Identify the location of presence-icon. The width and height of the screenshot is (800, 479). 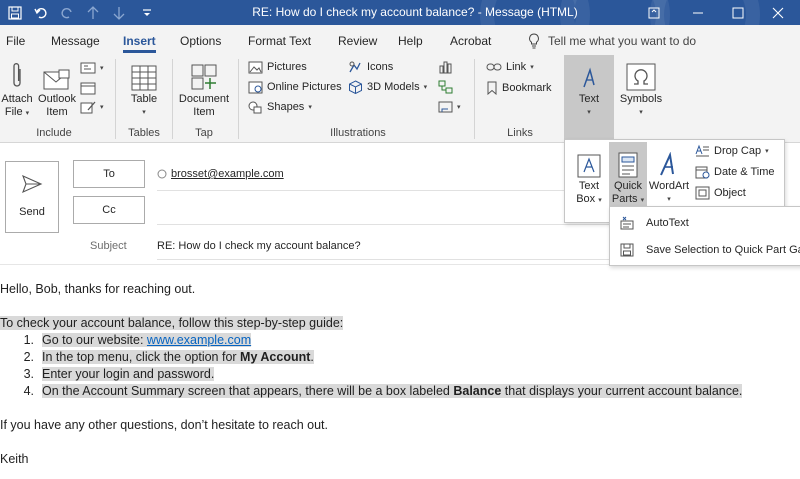
(162, 174).